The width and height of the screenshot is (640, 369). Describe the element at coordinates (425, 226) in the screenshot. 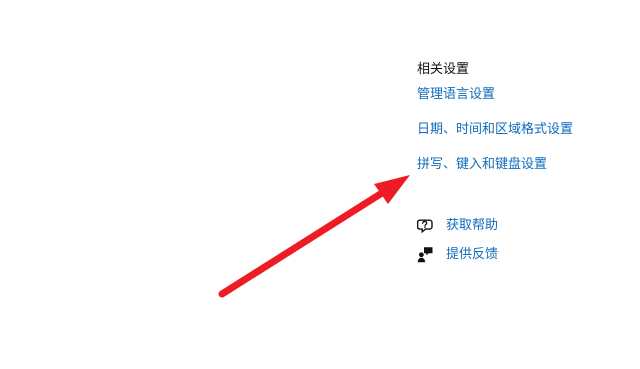

I see `help-chat-icon` at that location.